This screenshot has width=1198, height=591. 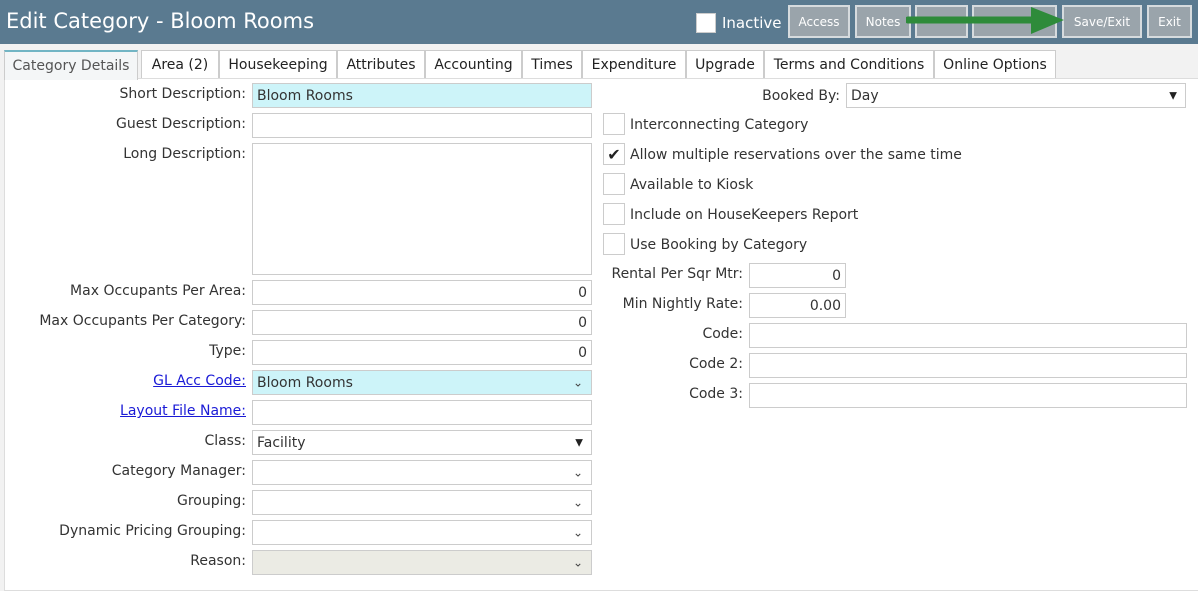 I want to click on reason-select: ⌄, so click(x=422, y=562).